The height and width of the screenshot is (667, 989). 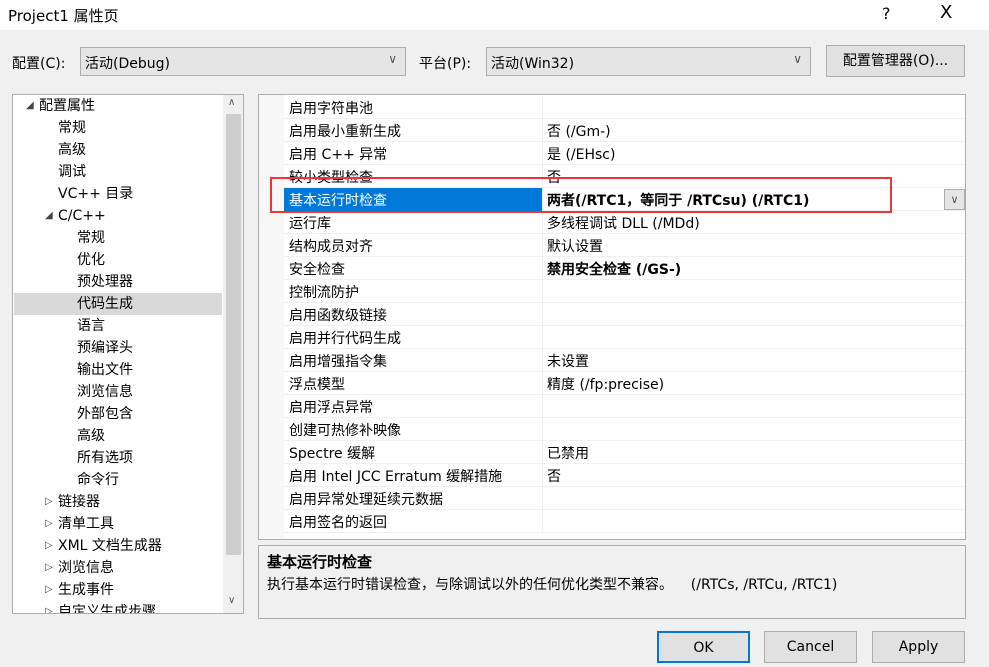 What do you see at coordinates (86, 590) in the screenshot?
I see `tree-item-label: 生成事件` at bounding box center [86, 590].